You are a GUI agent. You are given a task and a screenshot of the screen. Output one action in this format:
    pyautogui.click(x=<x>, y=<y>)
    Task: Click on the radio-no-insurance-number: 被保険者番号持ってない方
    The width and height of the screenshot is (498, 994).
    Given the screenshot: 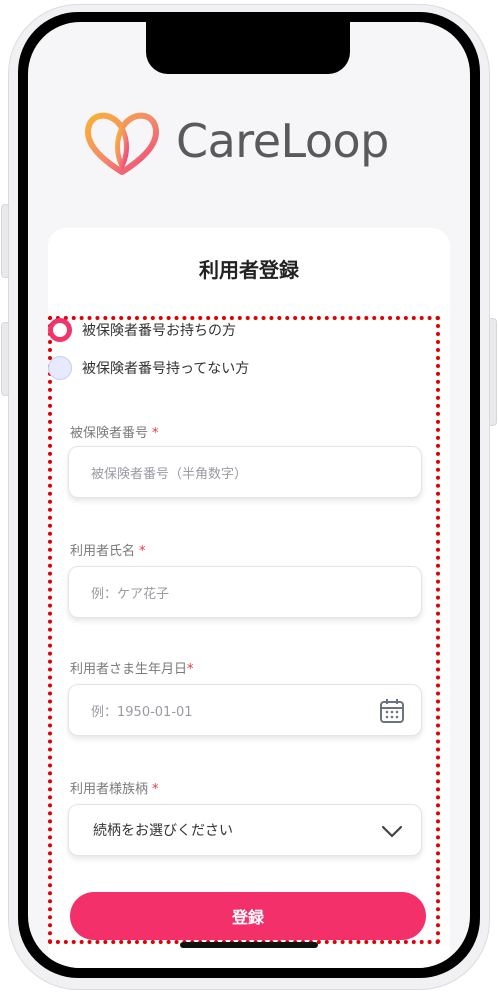 What is the action you would take?
    pyautogui.click(x=148, y=368)
    